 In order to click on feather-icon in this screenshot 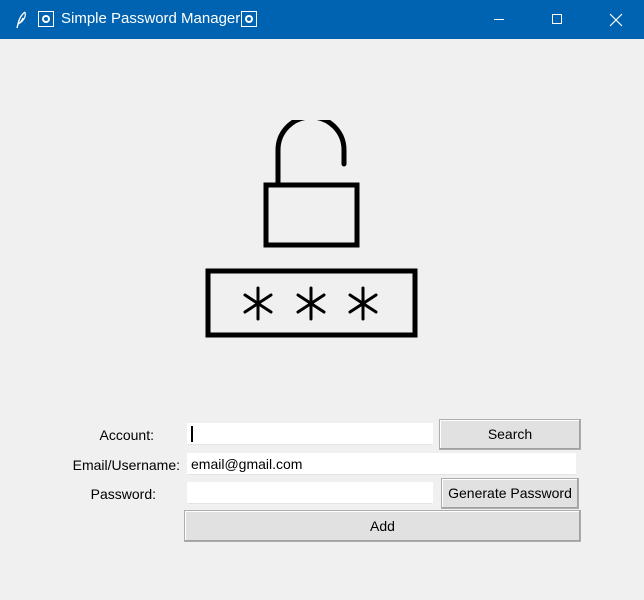, I will do `click(21, 20)`.